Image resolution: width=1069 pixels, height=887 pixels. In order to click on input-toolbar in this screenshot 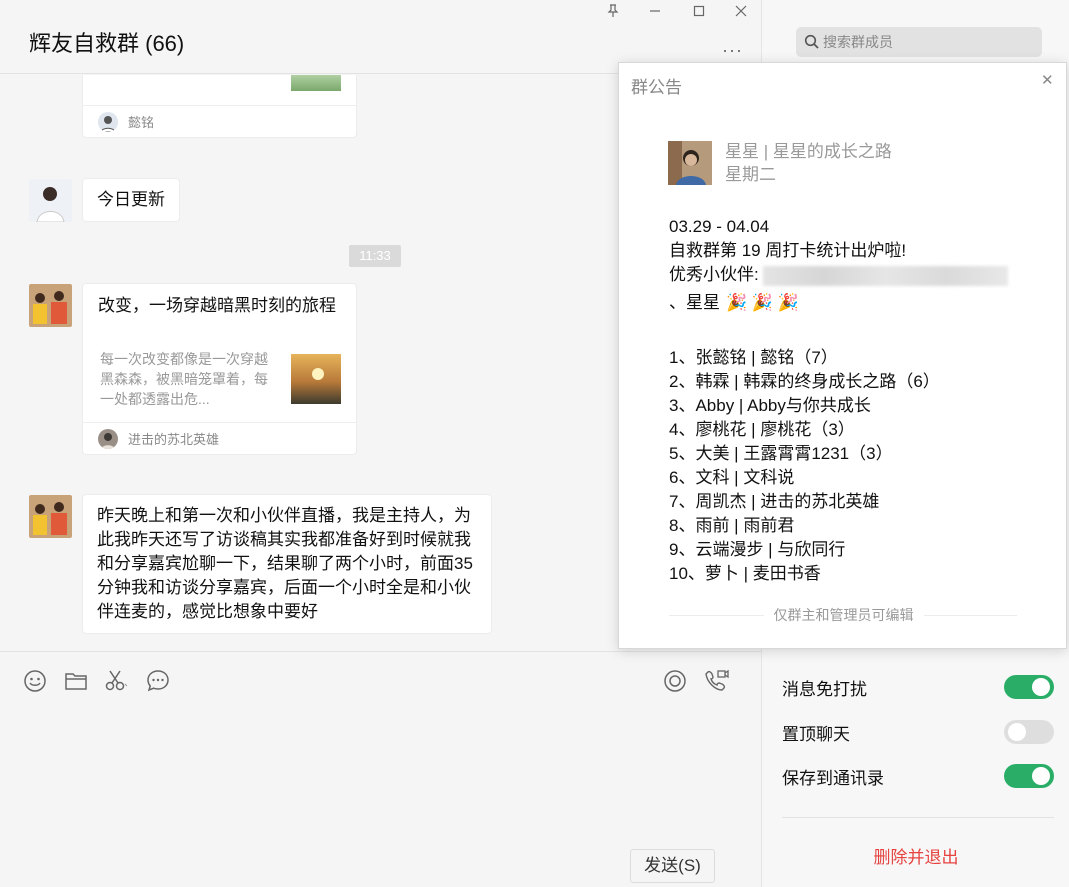, I will do `click(380, 681)`.